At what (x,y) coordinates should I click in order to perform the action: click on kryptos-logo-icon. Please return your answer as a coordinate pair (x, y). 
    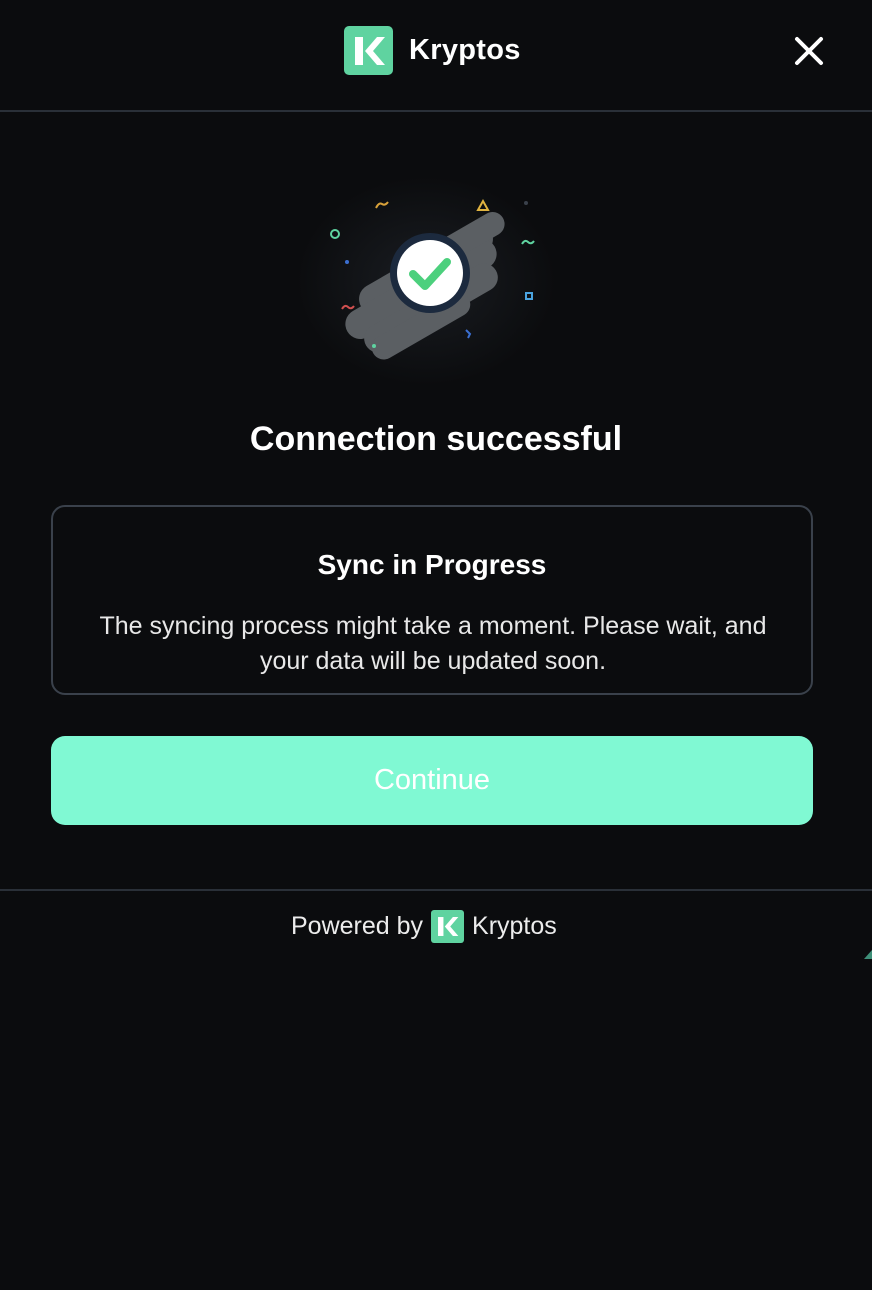
    Looking at the image, I should click on (368, 50).